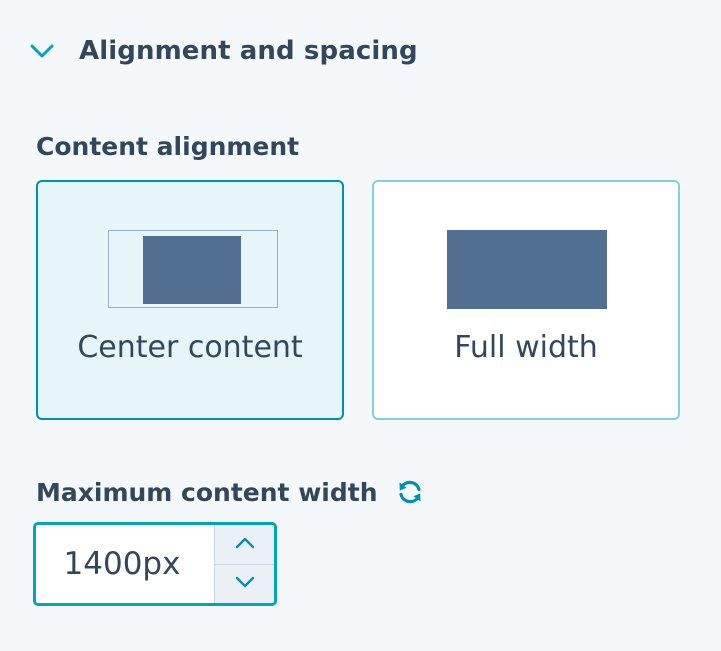 The image size is (721, 651). I want to click on max-width-input: 1400px, so click(155, 564).